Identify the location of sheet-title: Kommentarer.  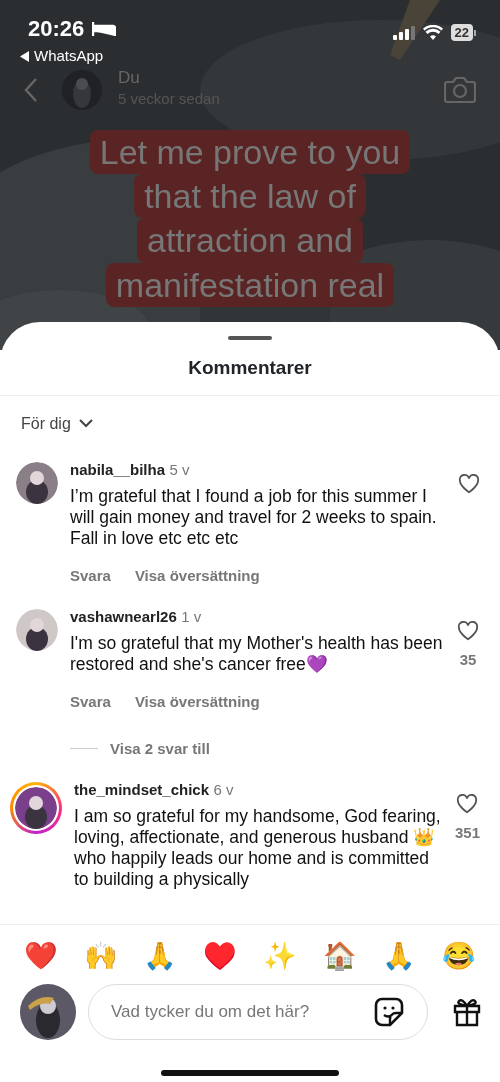
(250, 368).